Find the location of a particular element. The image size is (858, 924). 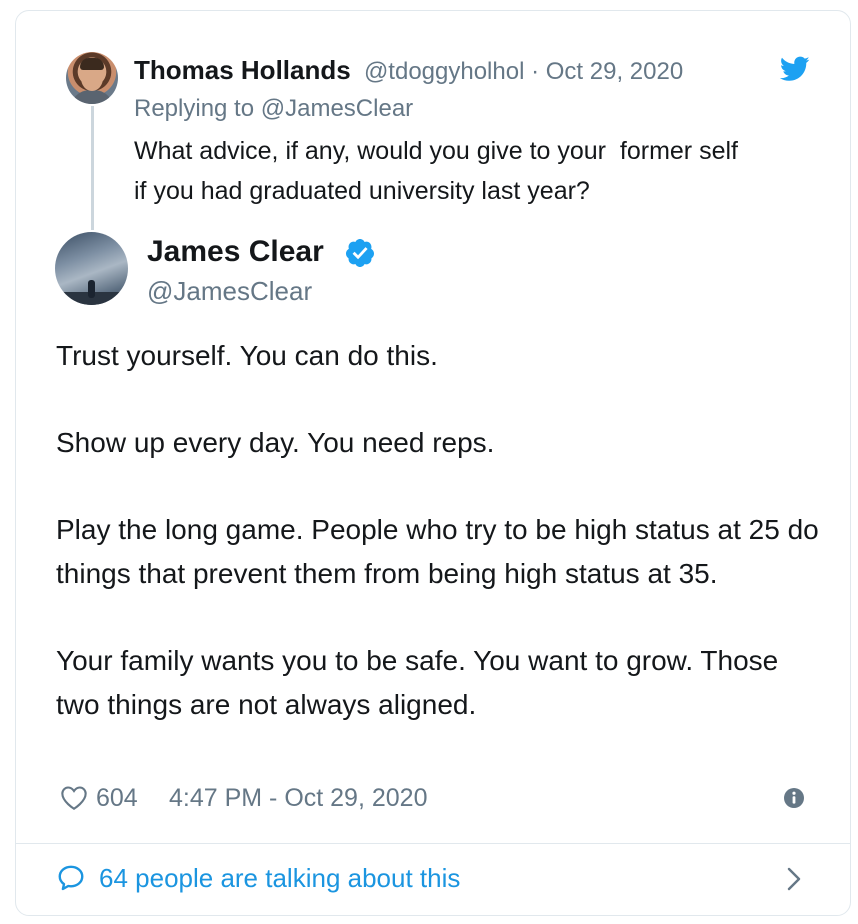

like-count: 604 is located at coordinates (117, 798).